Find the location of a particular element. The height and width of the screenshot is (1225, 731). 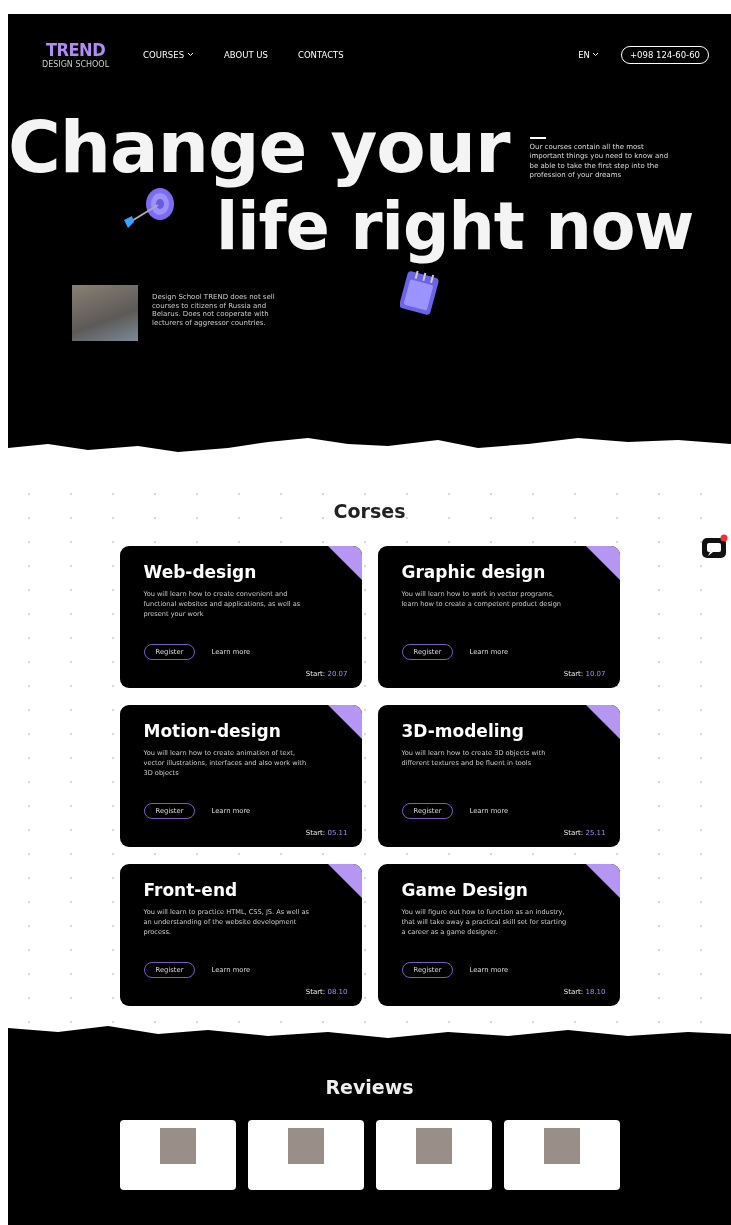

chat-icon is located at coordinates (715, 547).